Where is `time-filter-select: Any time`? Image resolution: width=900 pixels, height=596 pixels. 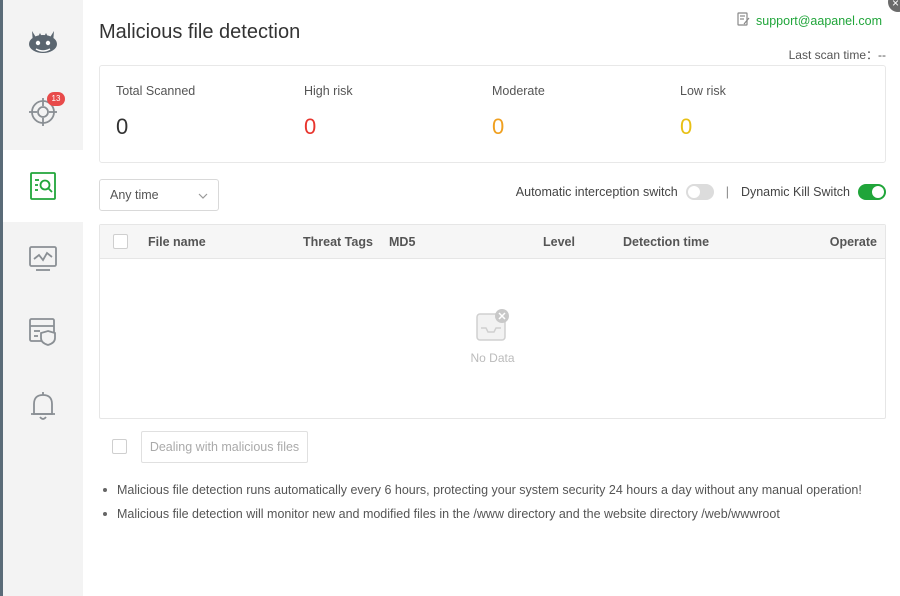
time-filter-select: Any time is located at coordinates (159, 195).